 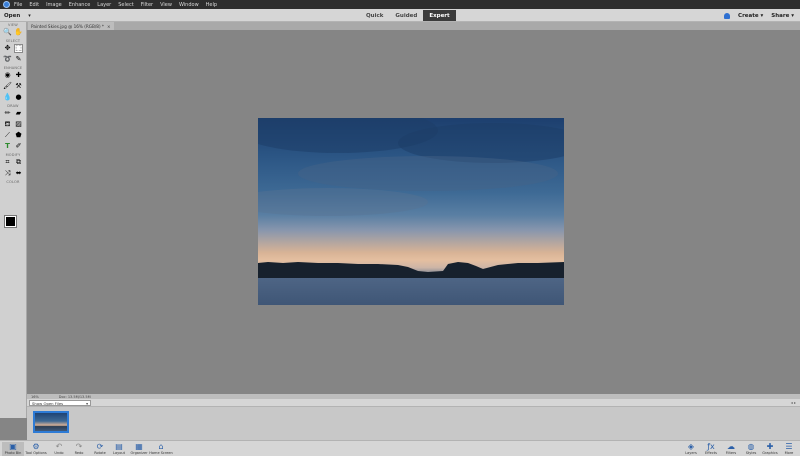 What do you see at coordinates (59, 453) in the screenshot?
I see `undo-label: Undo` at bounding box center [59, 453].